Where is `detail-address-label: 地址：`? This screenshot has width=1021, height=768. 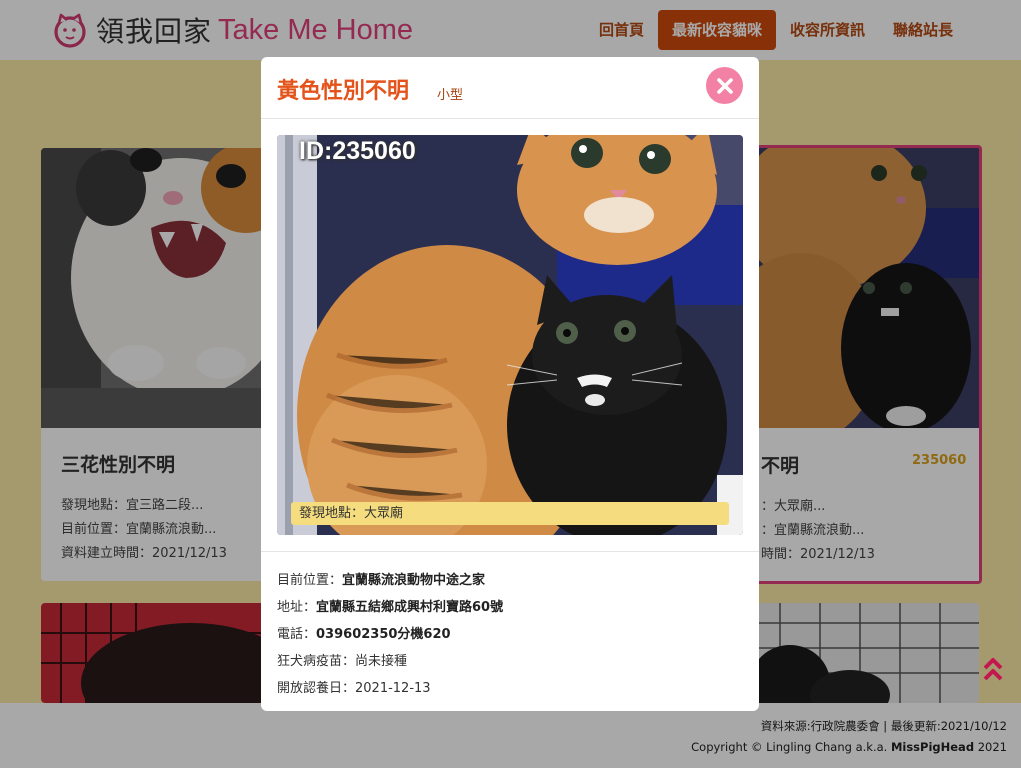 detail-address-label: 地址： is located at coordinates (297, 607).